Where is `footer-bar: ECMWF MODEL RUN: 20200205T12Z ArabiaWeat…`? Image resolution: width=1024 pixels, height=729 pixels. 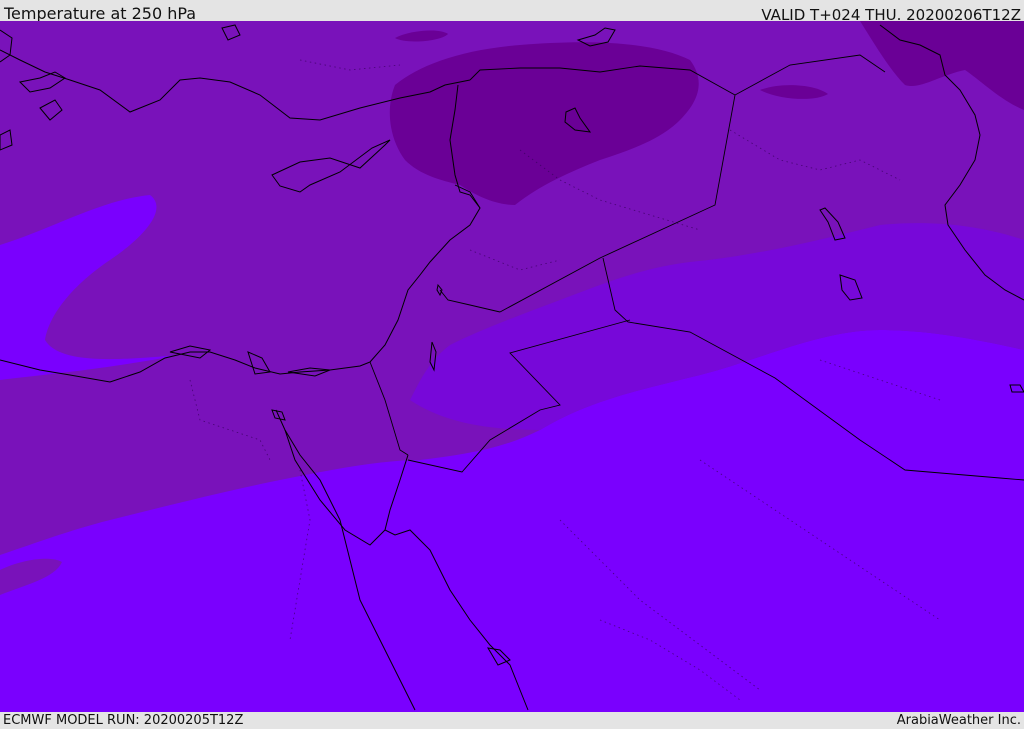
footer-bar: ECMWF MODEL RUN: 20200205T12Z ArabiaWeat… is located at coordinates (512, 720).